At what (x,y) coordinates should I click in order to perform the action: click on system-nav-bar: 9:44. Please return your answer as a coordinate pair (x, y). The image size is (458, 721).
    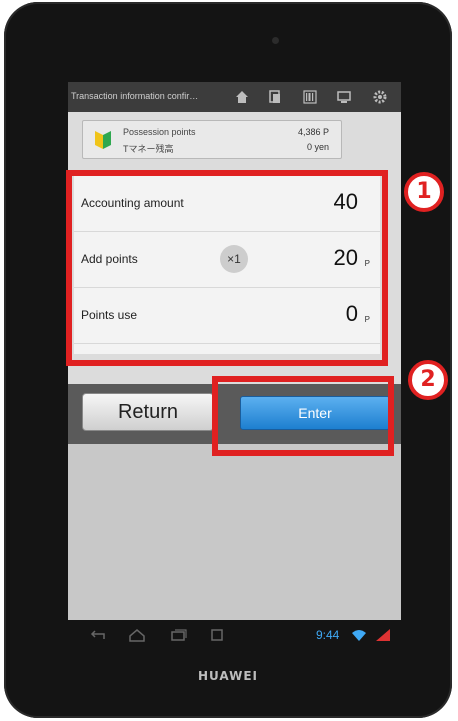
    Looking at the image, I should click on (234, 635).